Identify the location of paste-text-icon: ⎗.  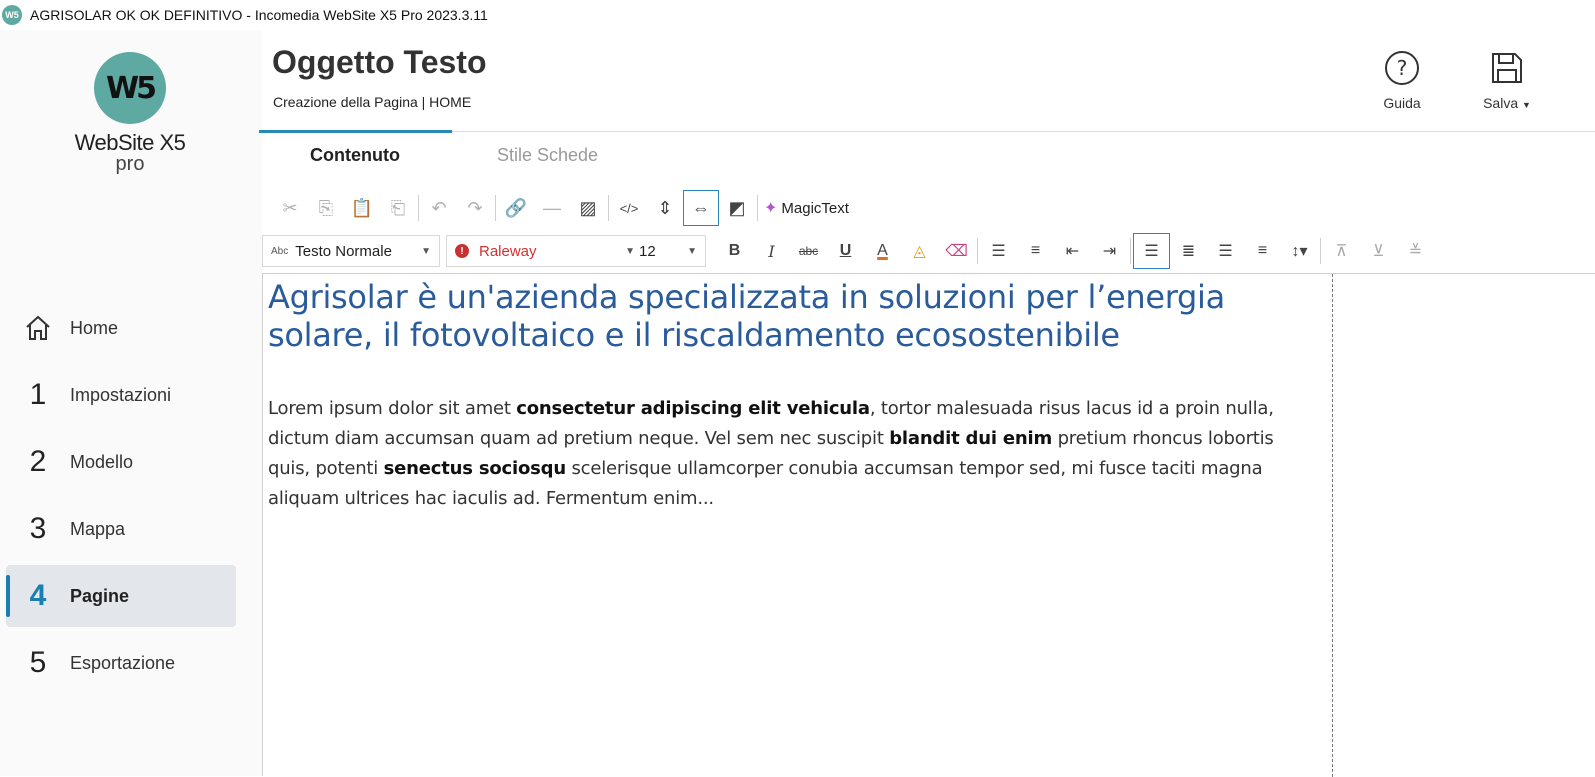
(398, 208).